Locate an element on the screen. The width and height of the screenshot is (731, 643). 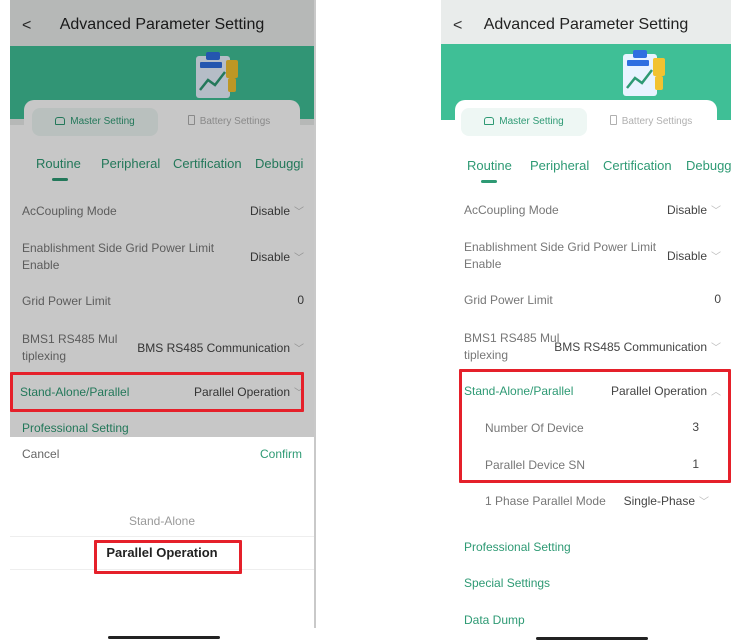
professional-setting-link: Professional Setting is located at coordinates (517, 547).